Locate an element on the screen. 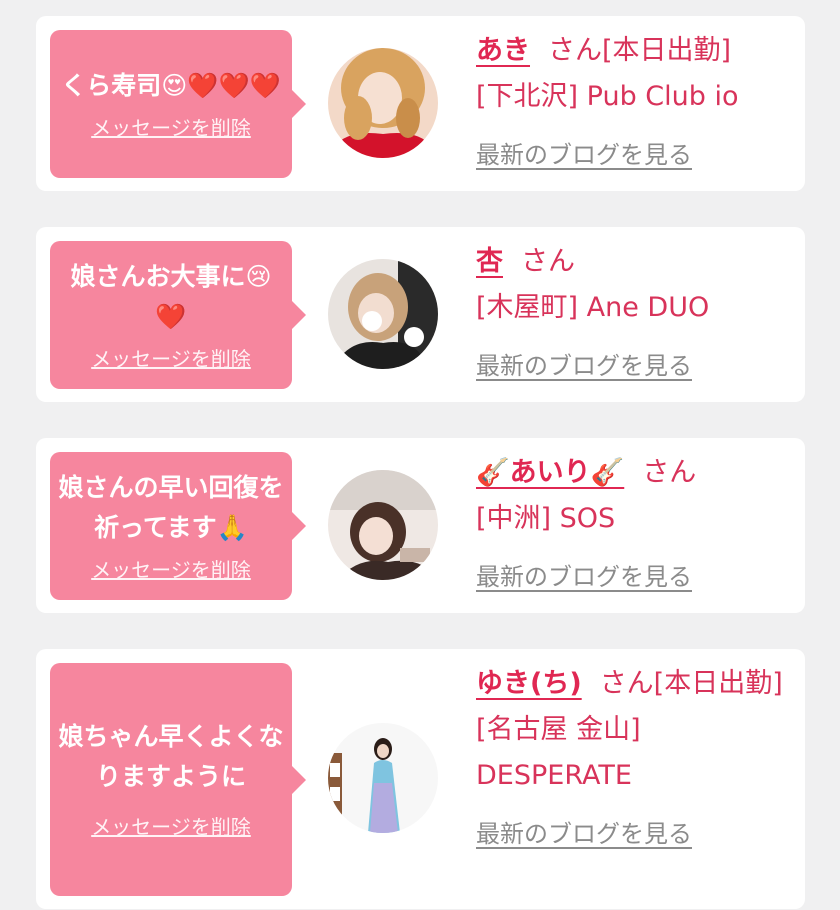 The image size is (840, 910). cast-info: 🎸あいり🎸 さん [中洲] SOS 最新のブログを見る is located at coordinates (631, 525).